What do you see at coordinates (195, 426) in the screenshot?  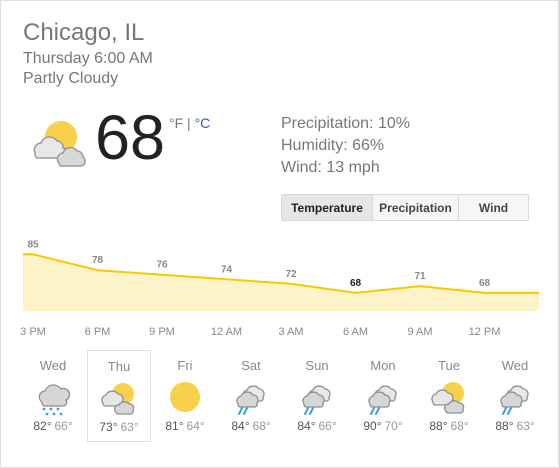 I see `forecast-low: 64°` at bounding box center [195, 426].